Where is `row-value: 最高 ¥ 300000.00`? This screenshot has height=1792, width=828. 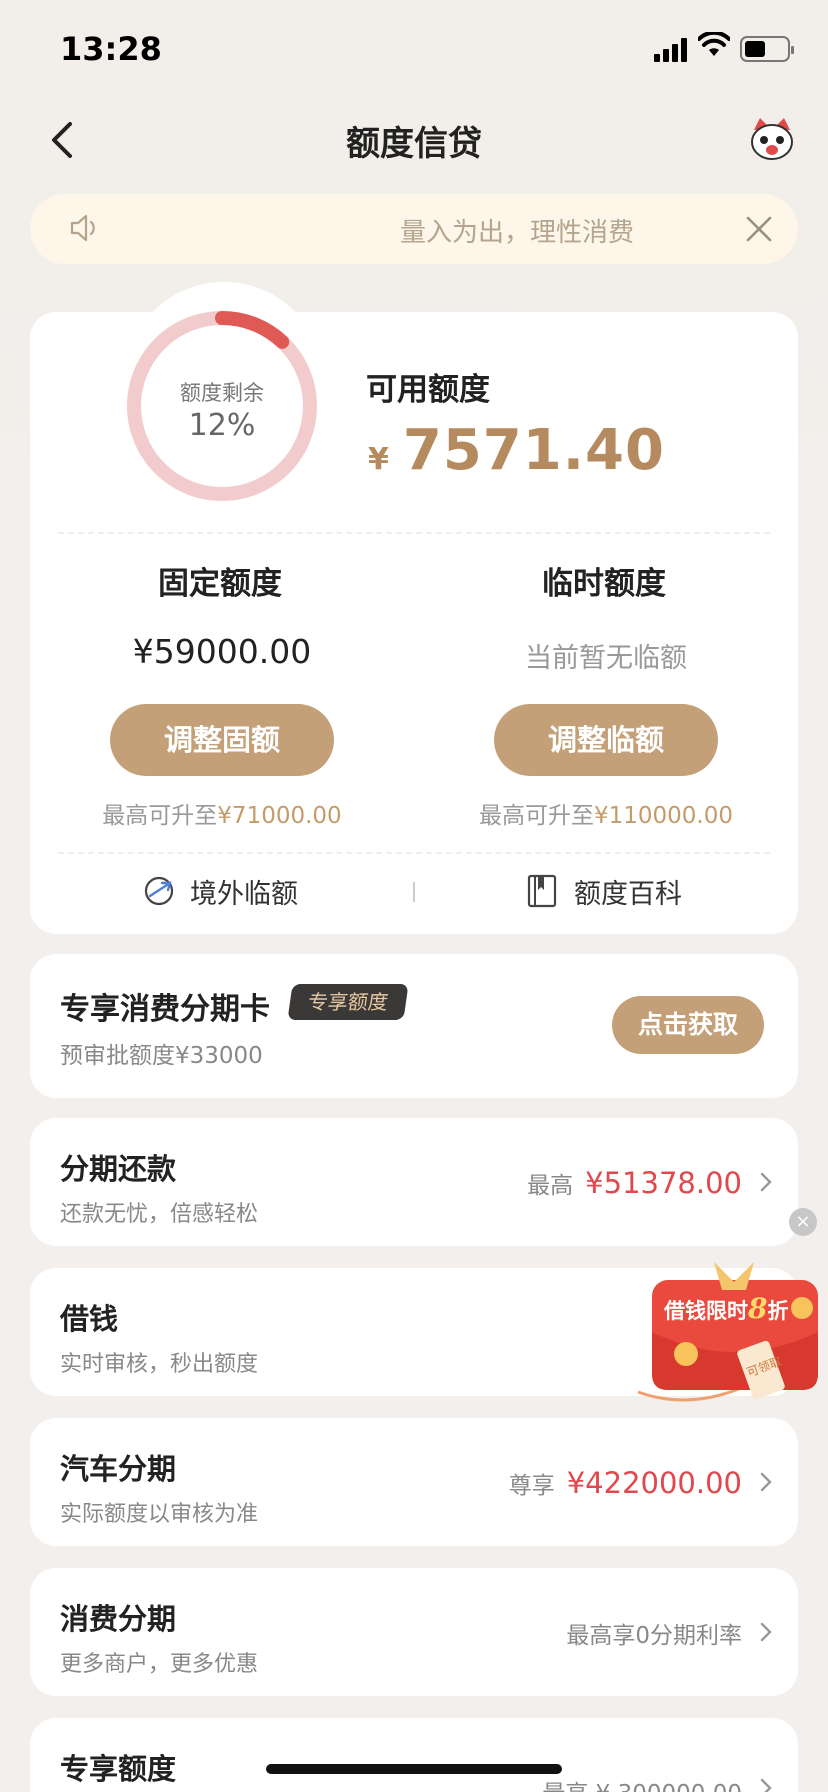
row-value: 最高 ¥ 300000.00 is located at coordinates (642, 1783).